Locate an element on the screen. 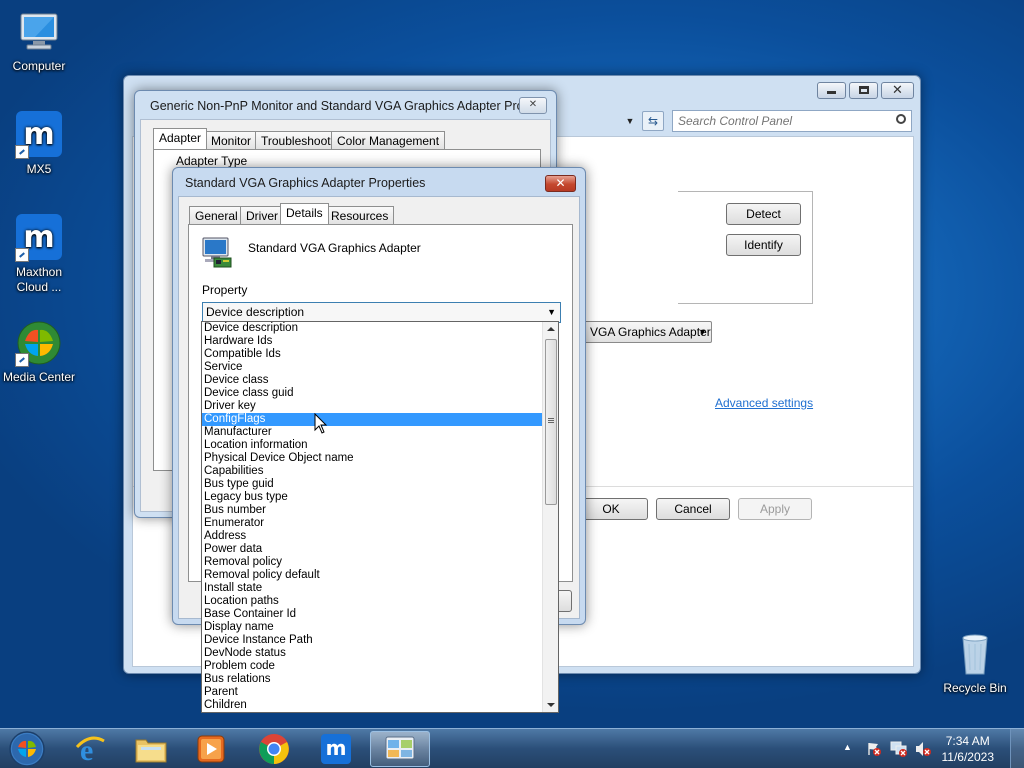  refresh-button: ⇆ is located at coordinates (653, 121).